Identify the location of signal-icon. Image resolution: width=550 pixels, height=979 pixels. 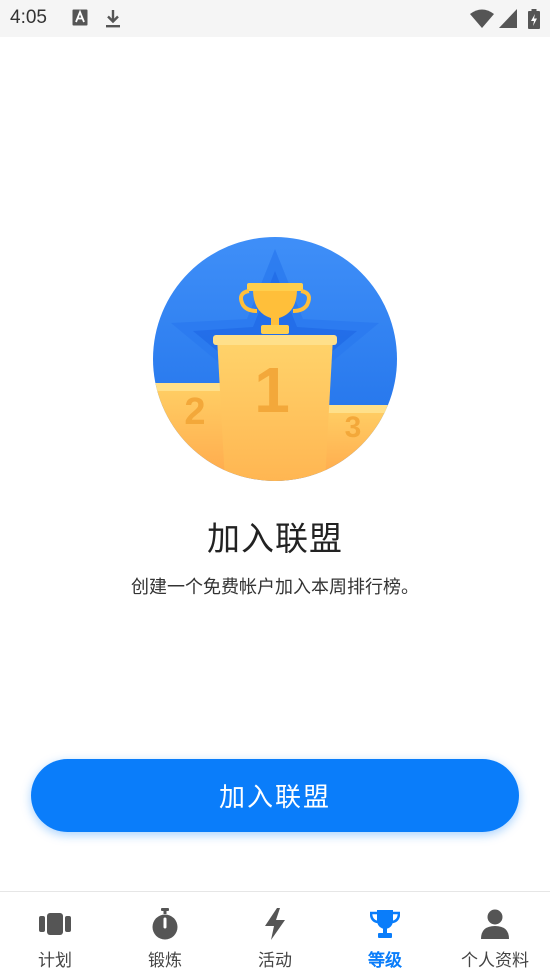
(508, 20).